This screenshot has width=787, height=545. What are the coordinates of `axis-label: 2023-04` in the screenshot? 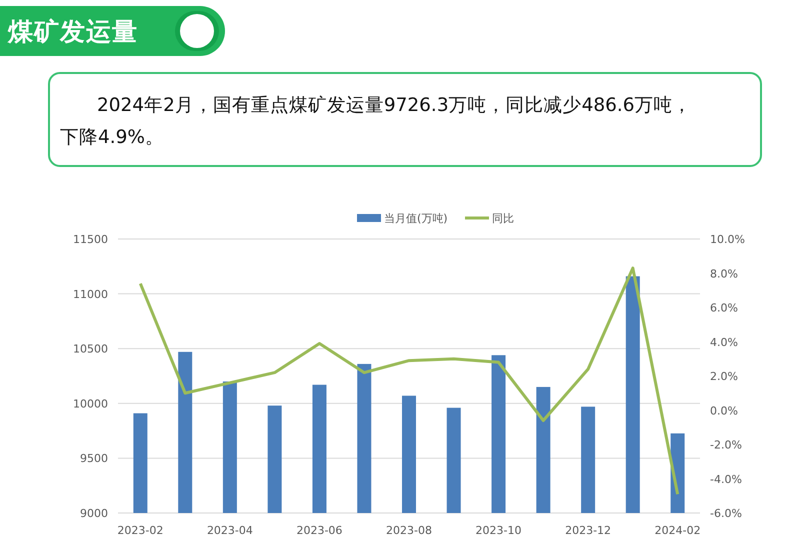 It's located at (229, 530).